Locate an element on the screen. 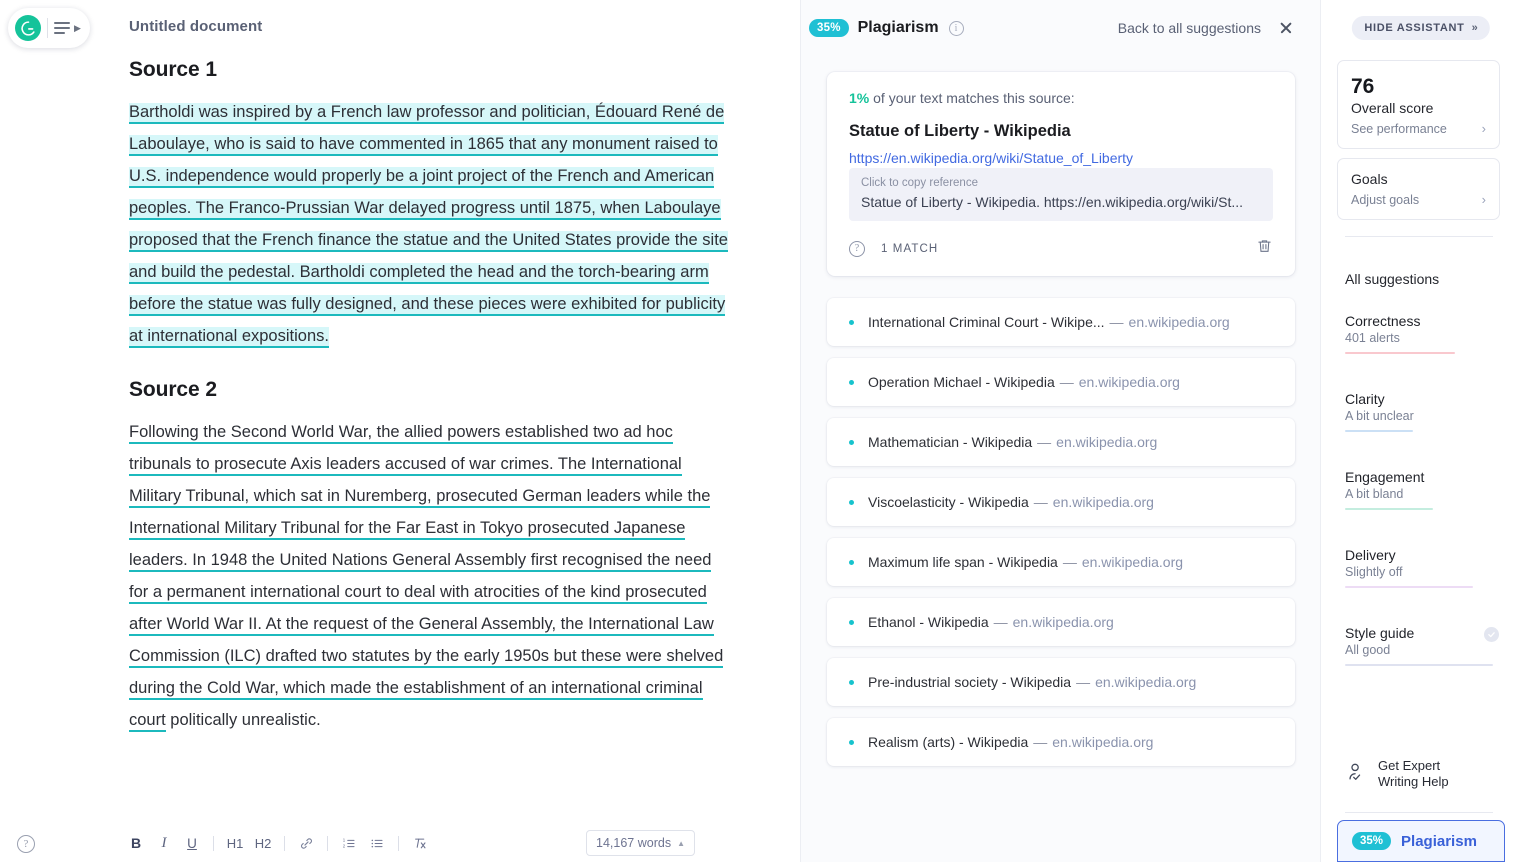 The height and width of the screenshot is (862, 1520). word-count-label: 14,167 words is located at coordinates (634, 843).